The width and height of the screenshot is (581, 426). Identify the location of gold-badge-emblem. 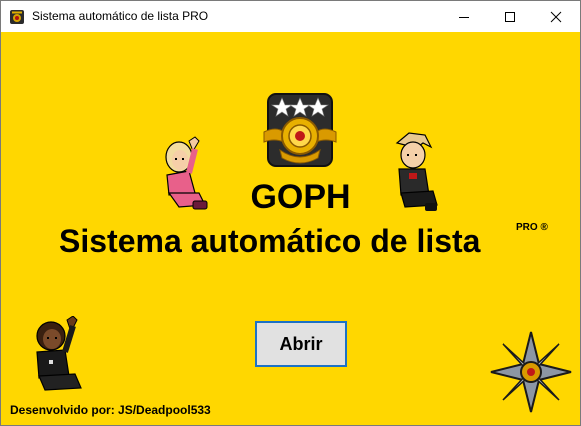
(300, 130).